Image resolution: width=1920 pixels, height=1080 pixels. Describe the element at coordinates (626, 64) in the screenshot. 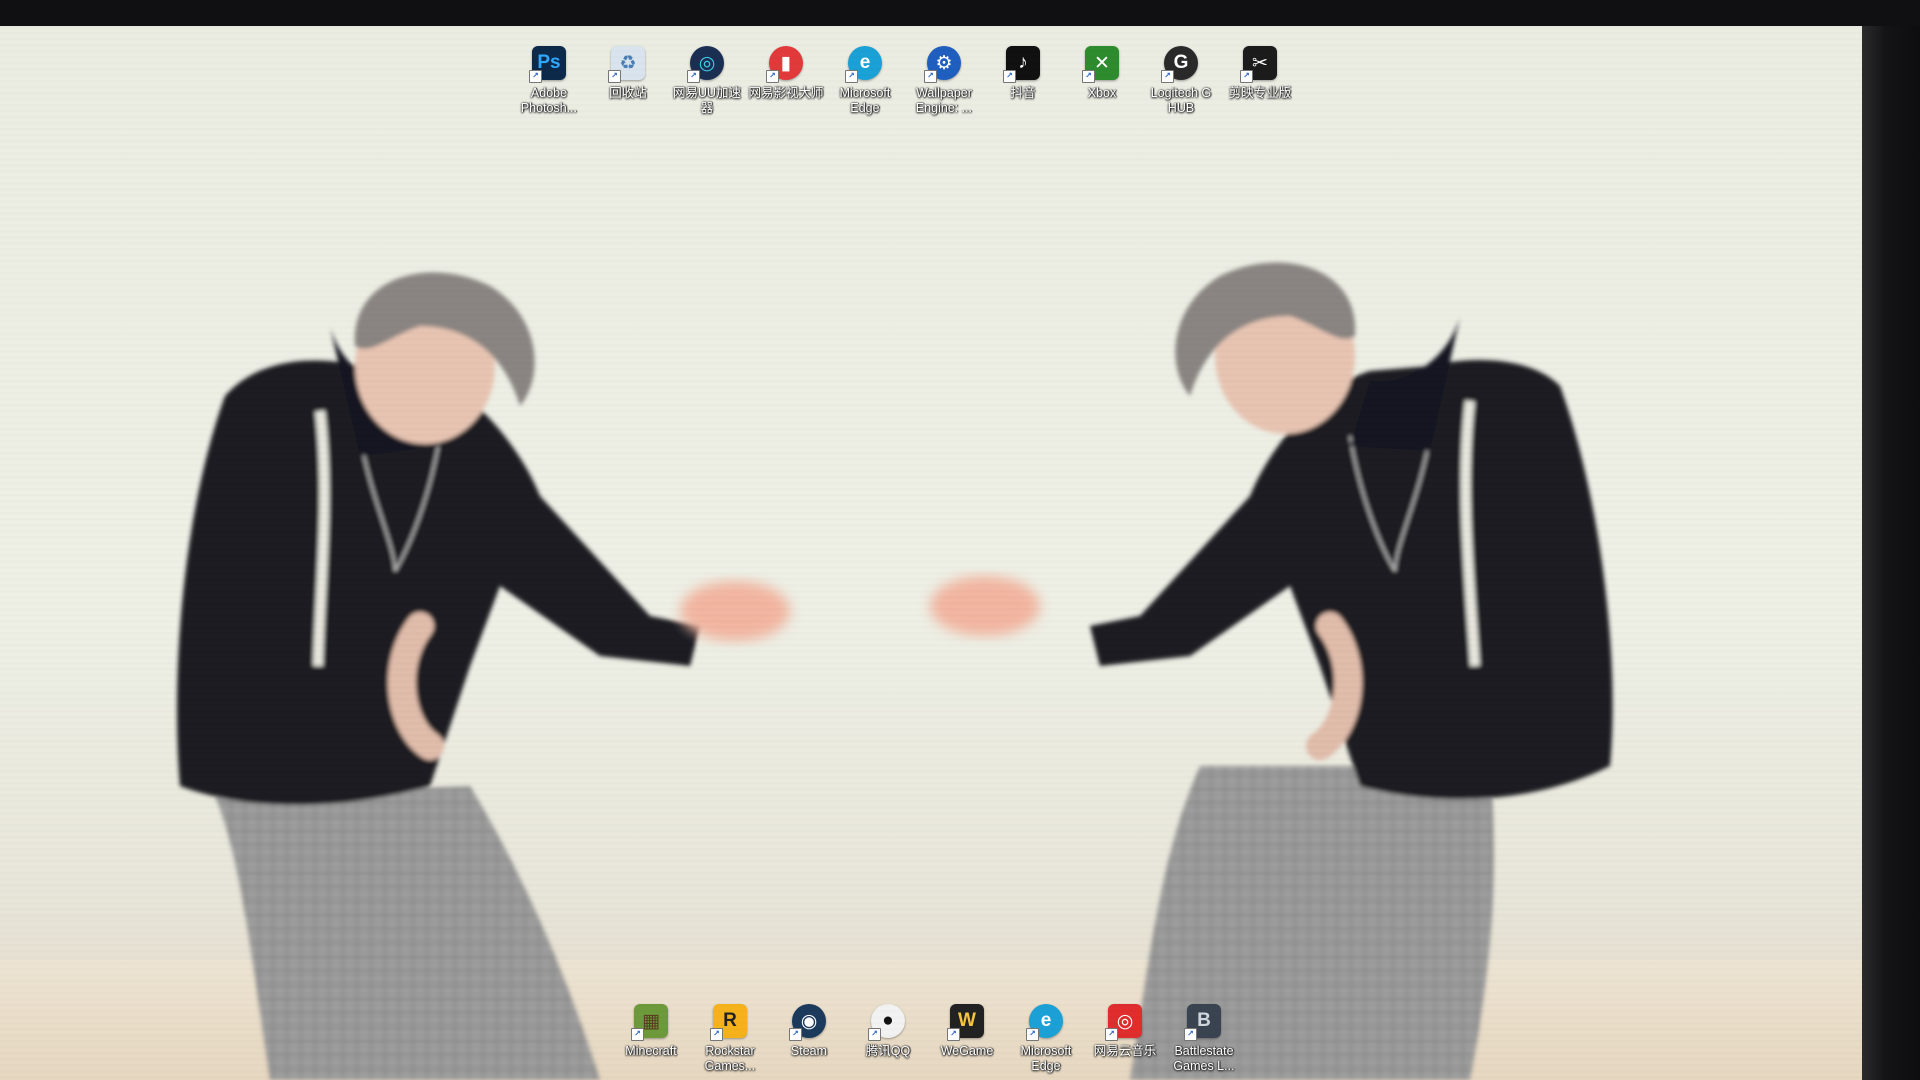

I see `recycle-bin-icon: ♻ ↗` at that location.